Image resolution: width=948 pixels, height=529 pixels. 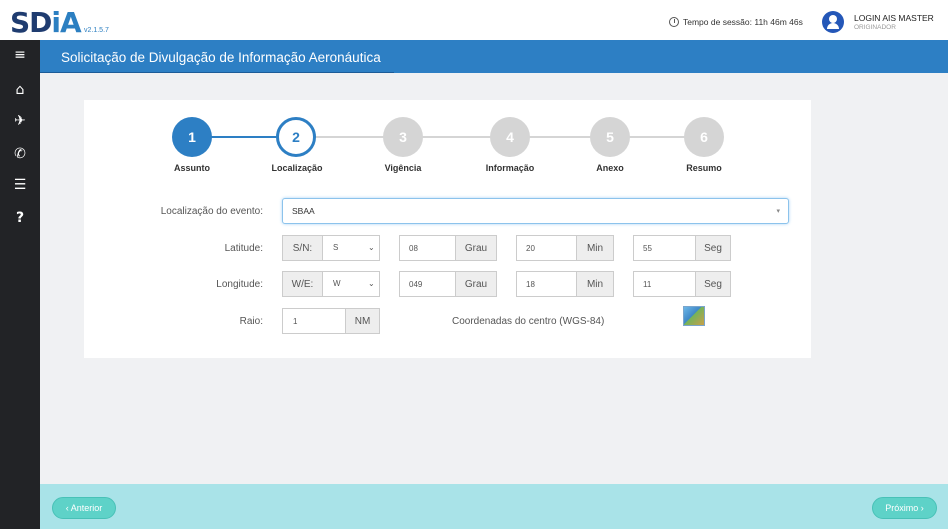 I want to click on step-2-circle: 2, so click(x=296, y=137).